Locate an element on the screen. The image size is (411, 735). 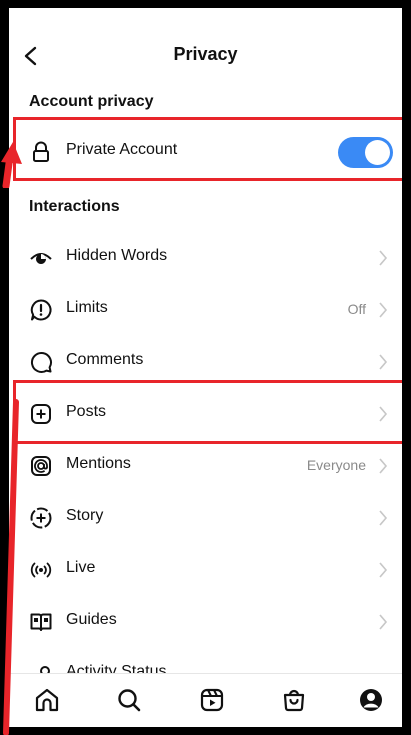
profile-icon is located at coordinates (371, 700).